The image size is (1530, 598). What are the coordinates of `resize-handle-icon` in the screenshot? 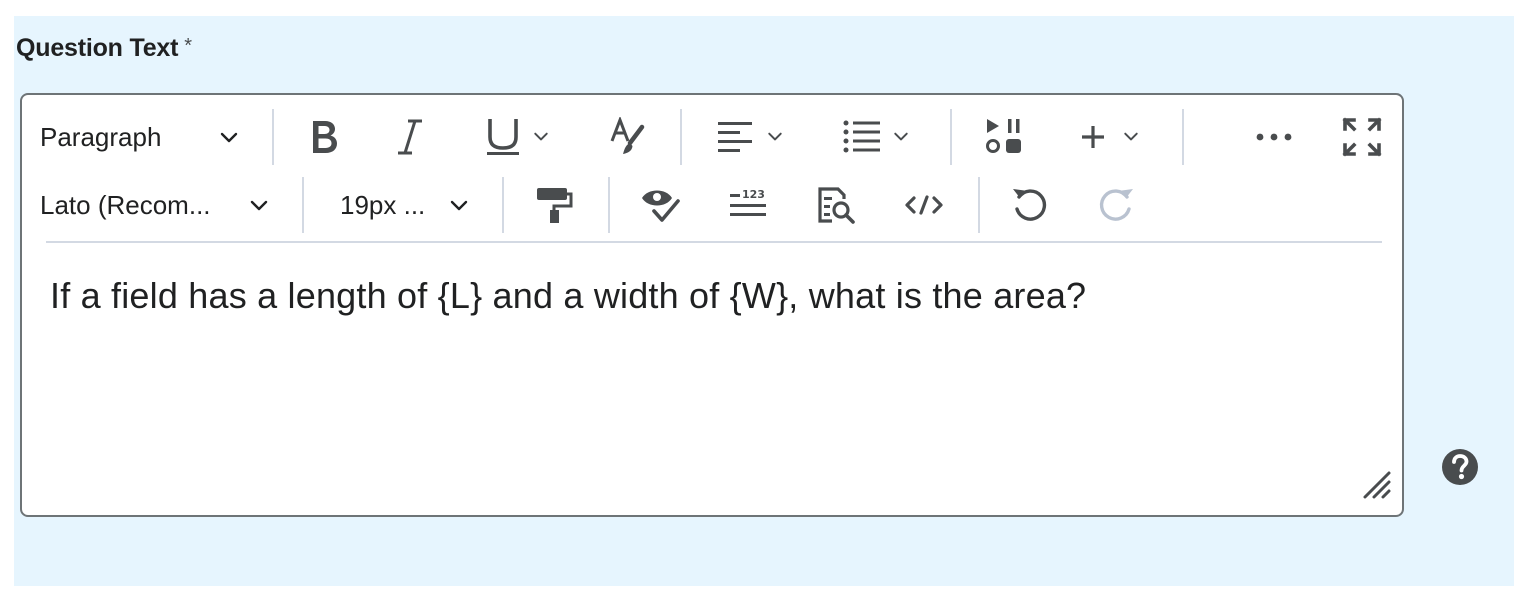 It's located at (1377, 487).